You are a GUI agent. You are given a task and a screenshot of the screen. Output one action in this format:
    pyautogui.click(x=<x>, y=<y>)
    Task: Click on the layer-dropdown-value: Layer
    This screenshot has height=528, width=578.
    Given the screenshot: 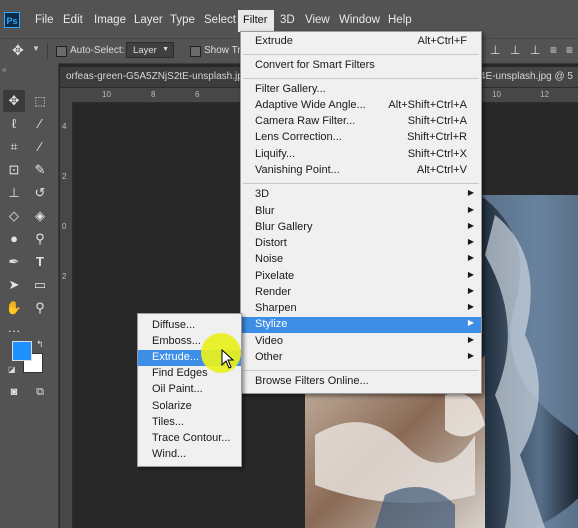 What is the action you would take?
    pyautogui.click(x=145, y=50)
    